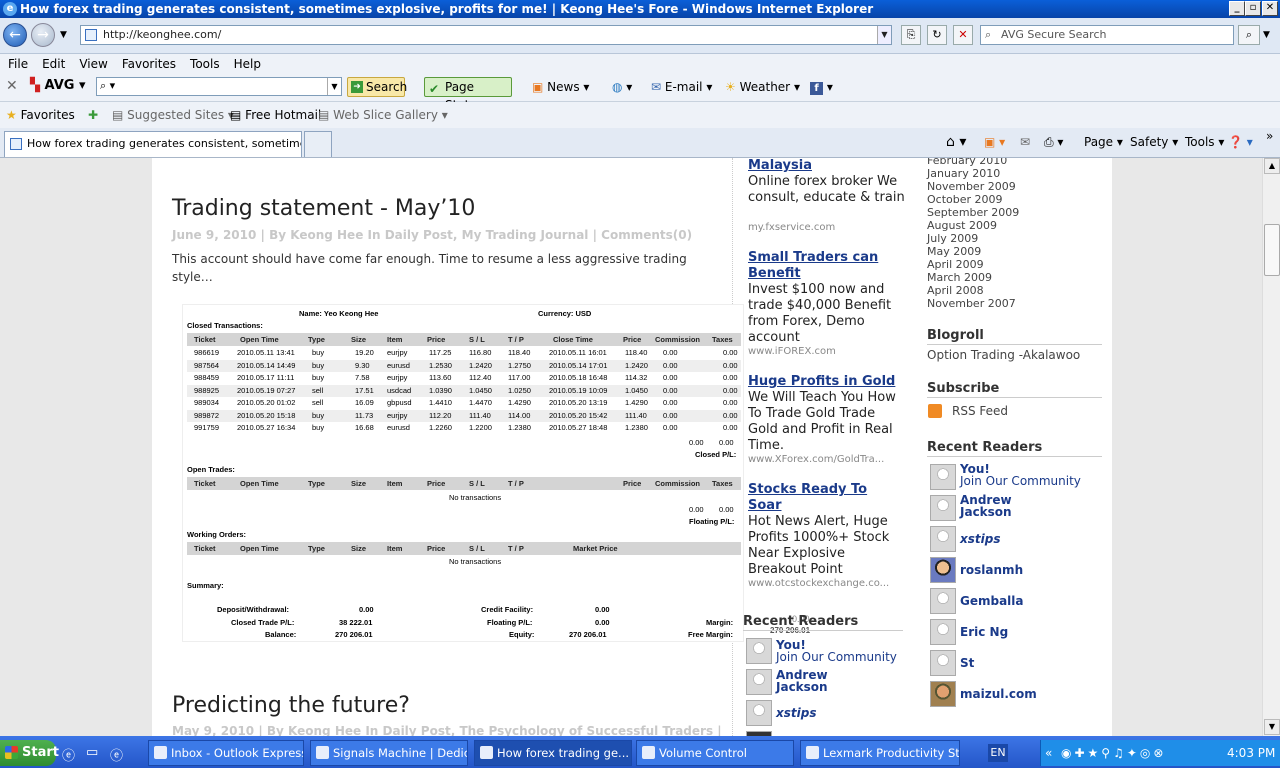 Image resolution: width=1280 pixels, height=768 pixels. Describe the element at coordinates (58, 86) in the screenshot. I see `avg-logo: ▚ AVG ▾` at that location.